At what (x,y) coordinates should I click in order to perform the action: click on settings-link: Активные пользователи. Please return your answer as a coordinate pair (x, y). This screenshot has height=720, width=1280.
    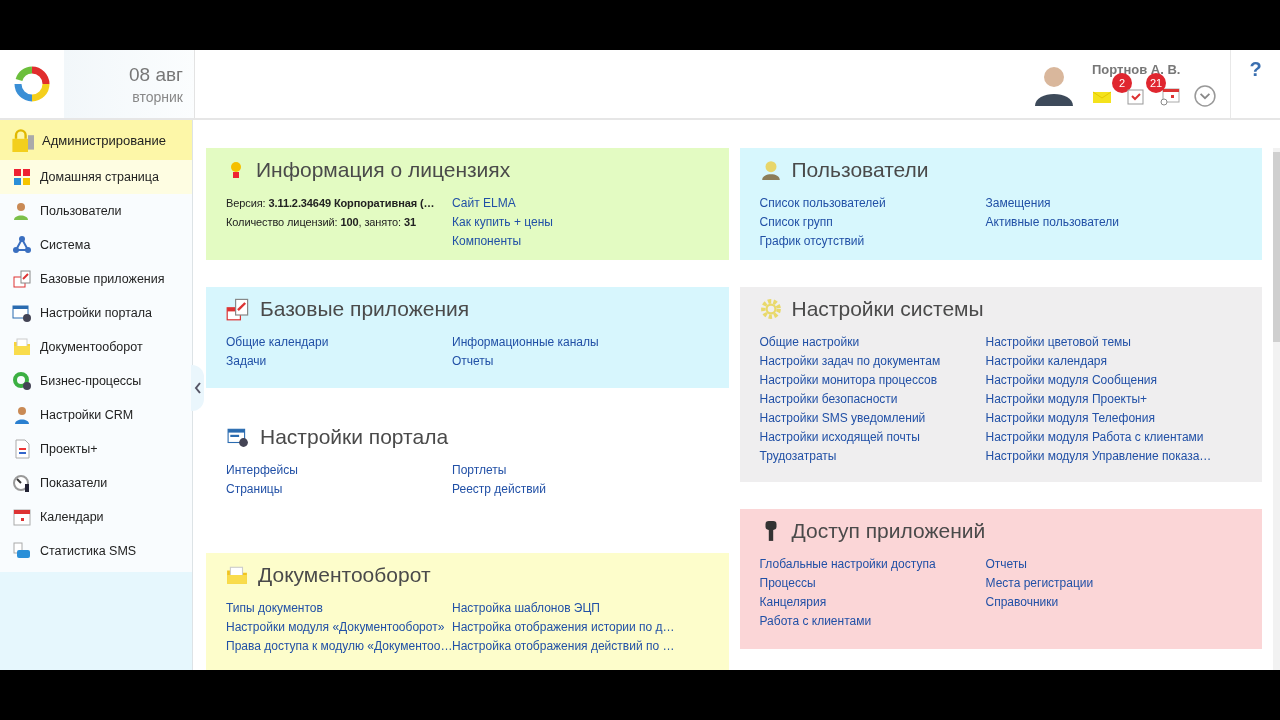
    Looking at the image, I should click on (1124, 222).